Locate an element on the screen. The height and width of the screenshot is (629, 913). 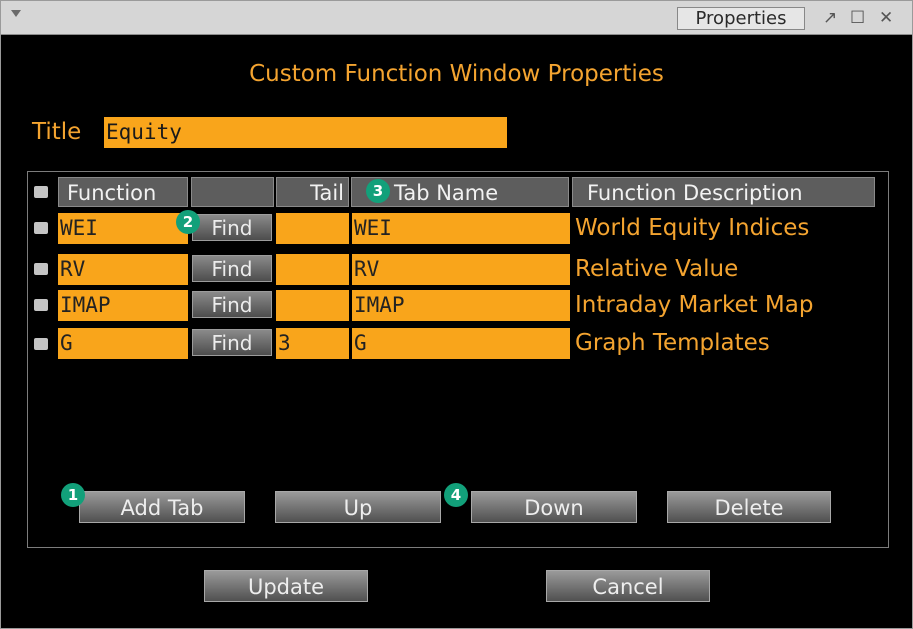
tab-name-cell: IMAP is located at coordinates (461, 305).